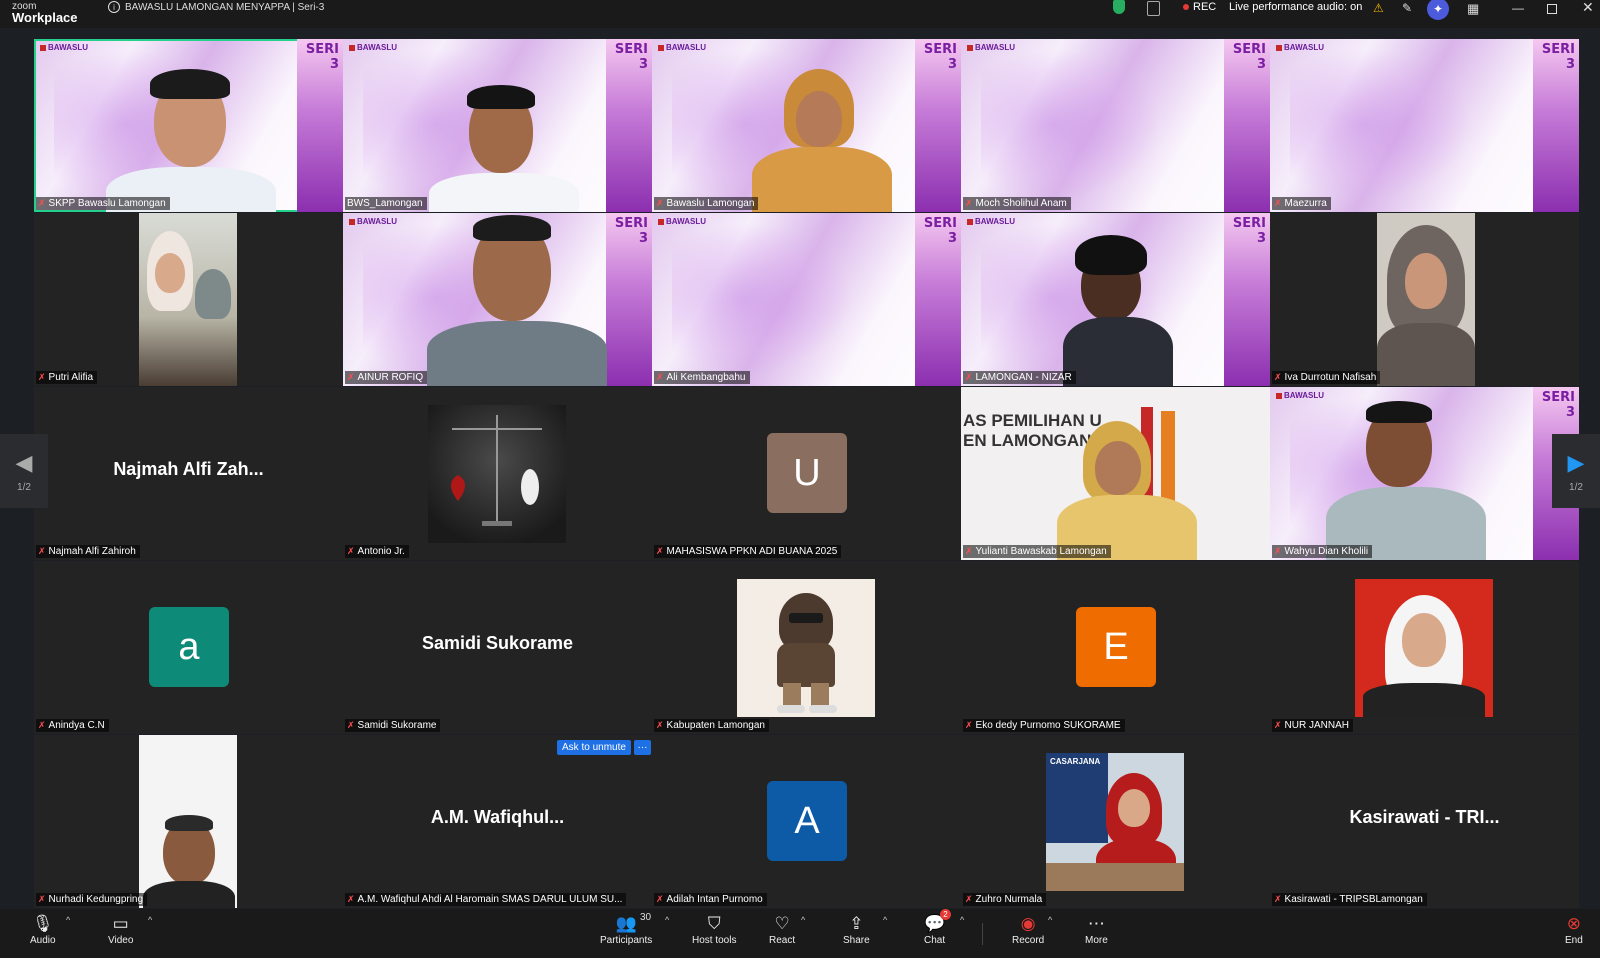 The height and width of the screenshot is (958, 1600). Describe the element at coordinates (188, 473) in the screenshot. I see `video-tile: Najmah Alfi Zah... ✗ Najmah Alfi Zahiroh` at that location.